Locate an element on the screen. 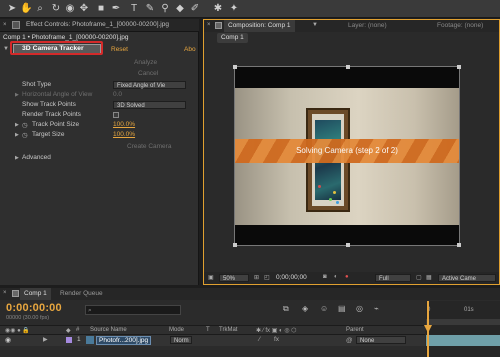 The width and height of the screenshot is (500, 357). layer-name: Photofr...200].jpg is located at coordinates (124, 340).